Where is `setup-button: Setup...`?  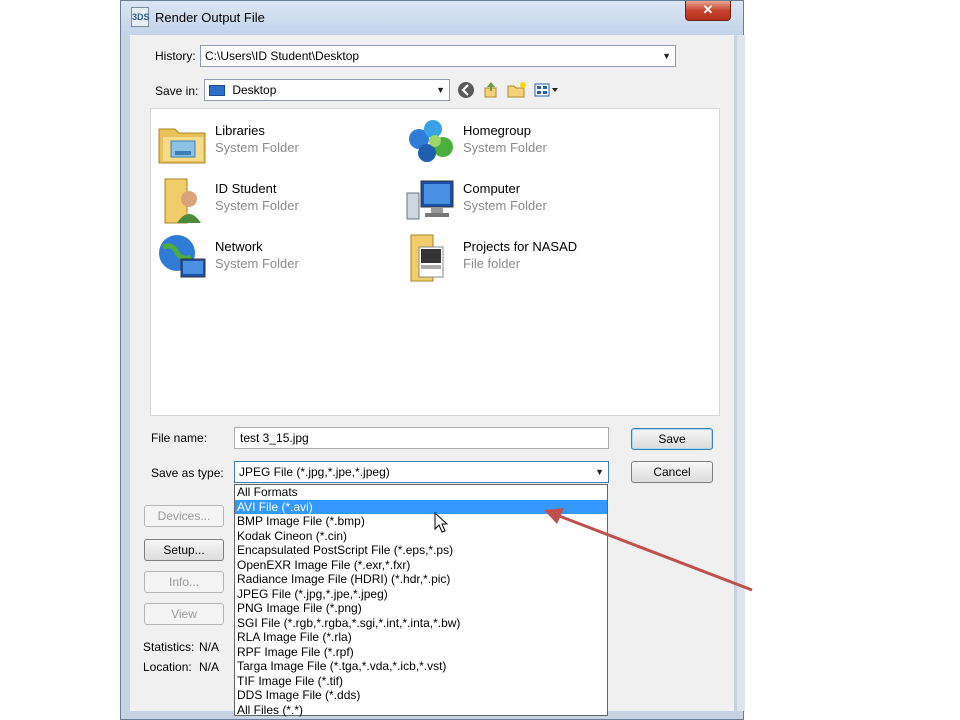 setup-button: Setup... is located at coordinates (184, 550).